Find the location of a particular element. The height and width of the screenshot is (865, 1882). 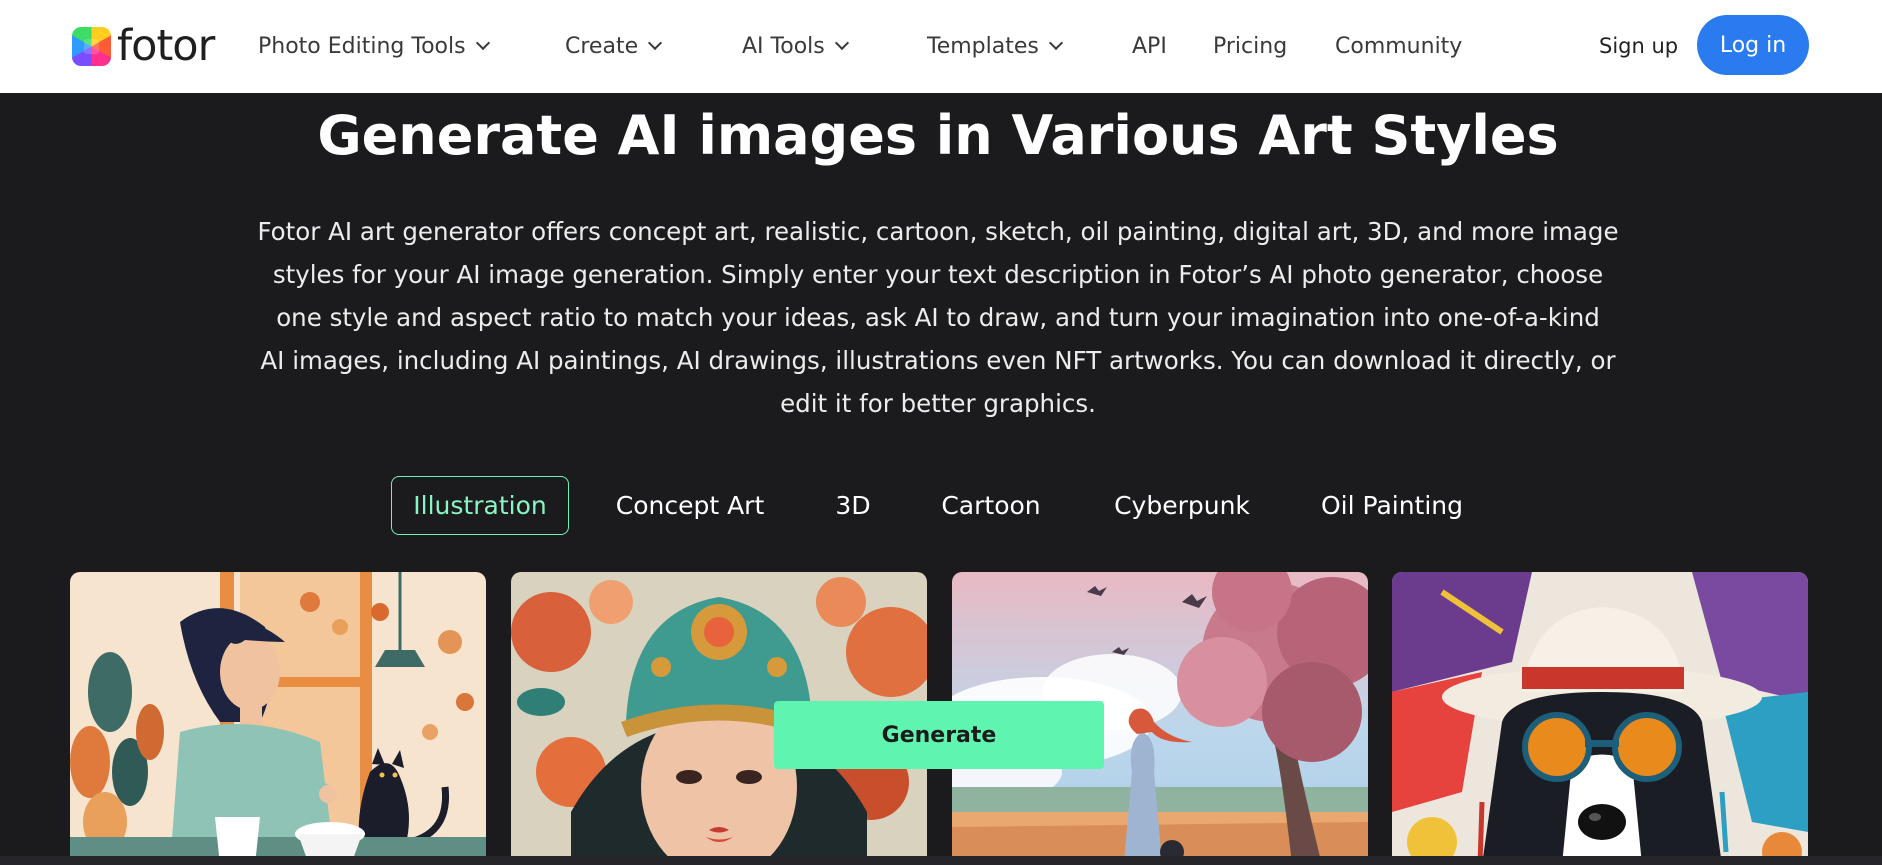

page-bottom-edge is located at coordinates (941, 860).